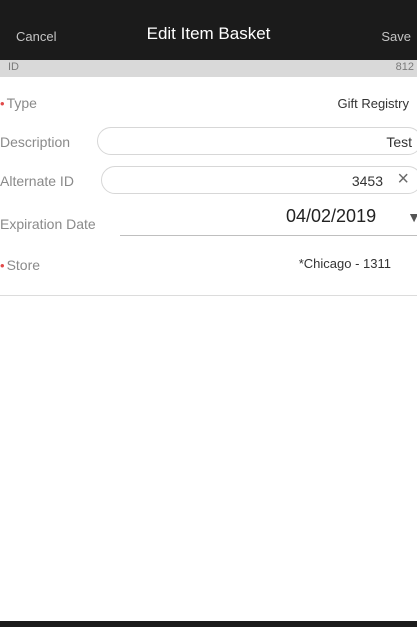 Image resolution: width=417 pixels, height=627 pixels. I want to click on expiration-date-value: 04/02/2019, so click(331, 216).